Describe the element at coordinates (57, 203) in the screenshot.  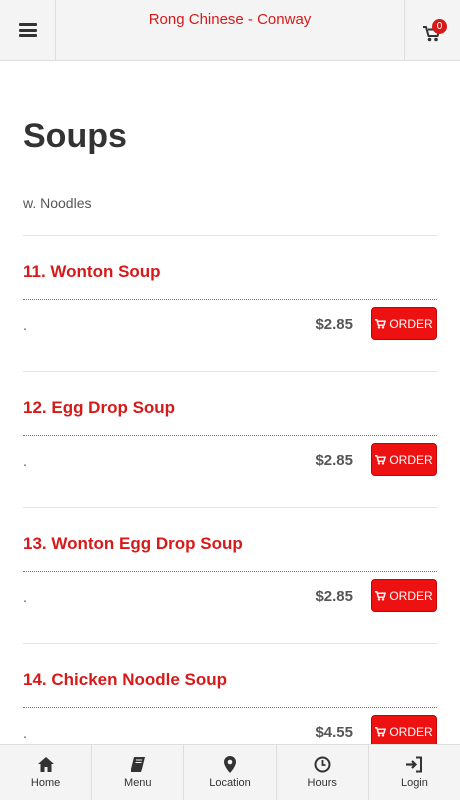
I see `section-subtitle: w. Noodles` at that location.